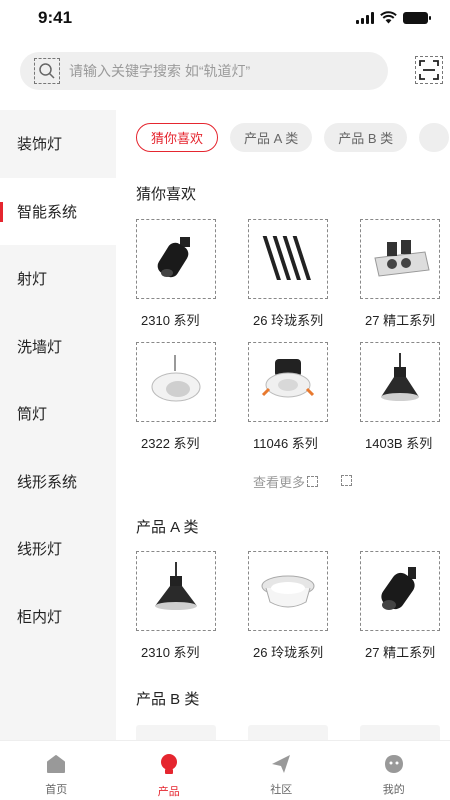 The width and height of the screenshot is (450, 800). I want to click on sidebar-item-cabinet-light: 柜内灯, so click(58, 617).